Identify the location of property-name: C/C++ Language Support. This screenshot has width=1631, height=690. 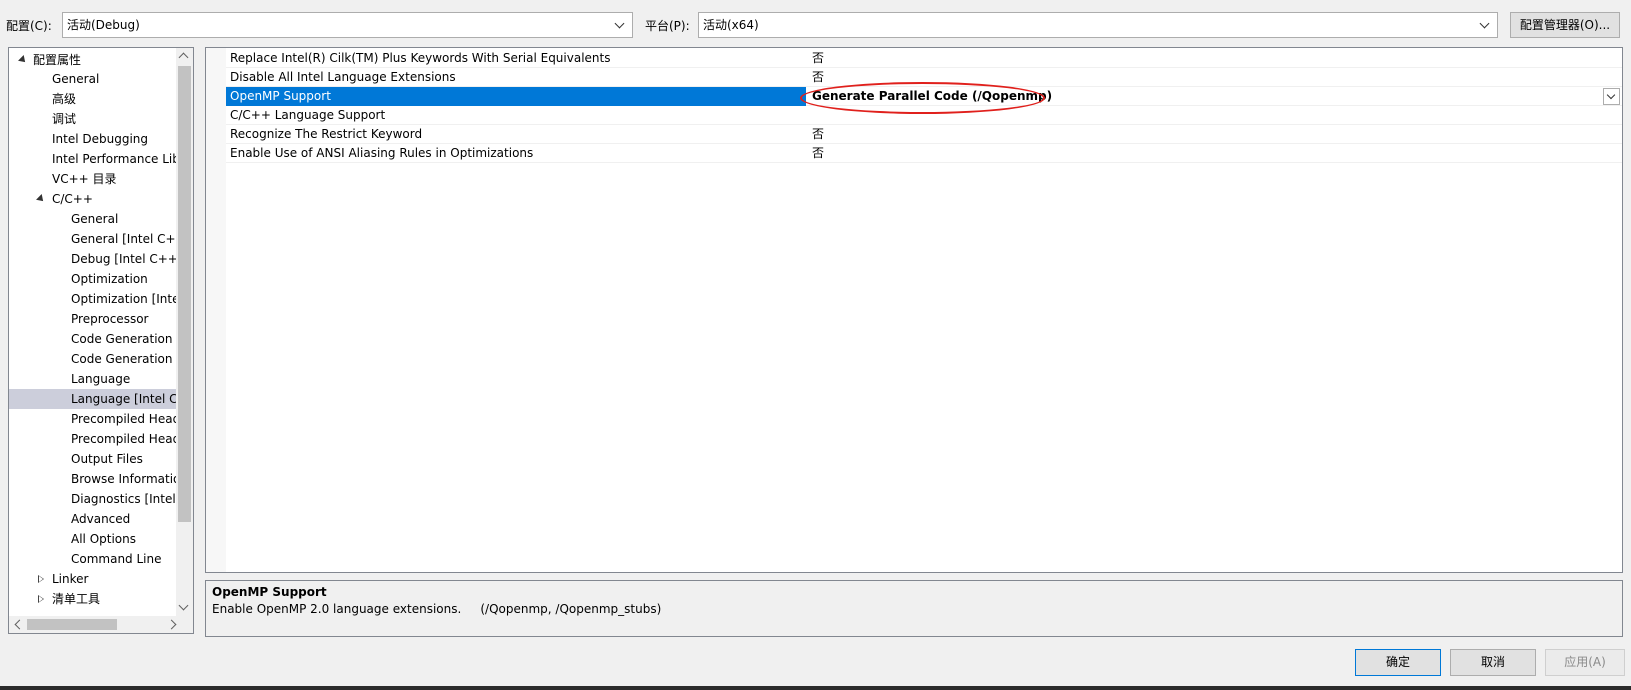
(308, 115).